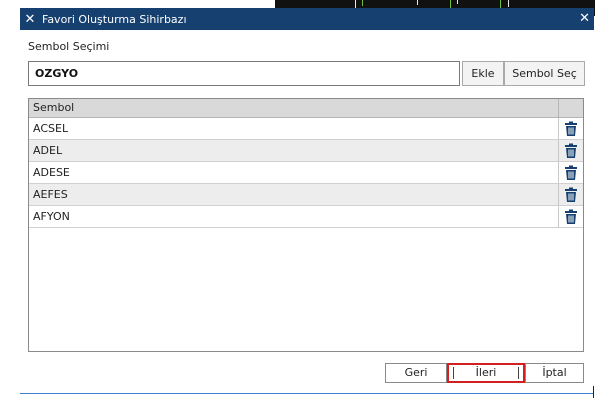 This screenshot has width=600, height=414. What do you see at coordinates (593, 392) in the screenshot?
I see `resize-corner-mark` at bounding box center [593, 392].